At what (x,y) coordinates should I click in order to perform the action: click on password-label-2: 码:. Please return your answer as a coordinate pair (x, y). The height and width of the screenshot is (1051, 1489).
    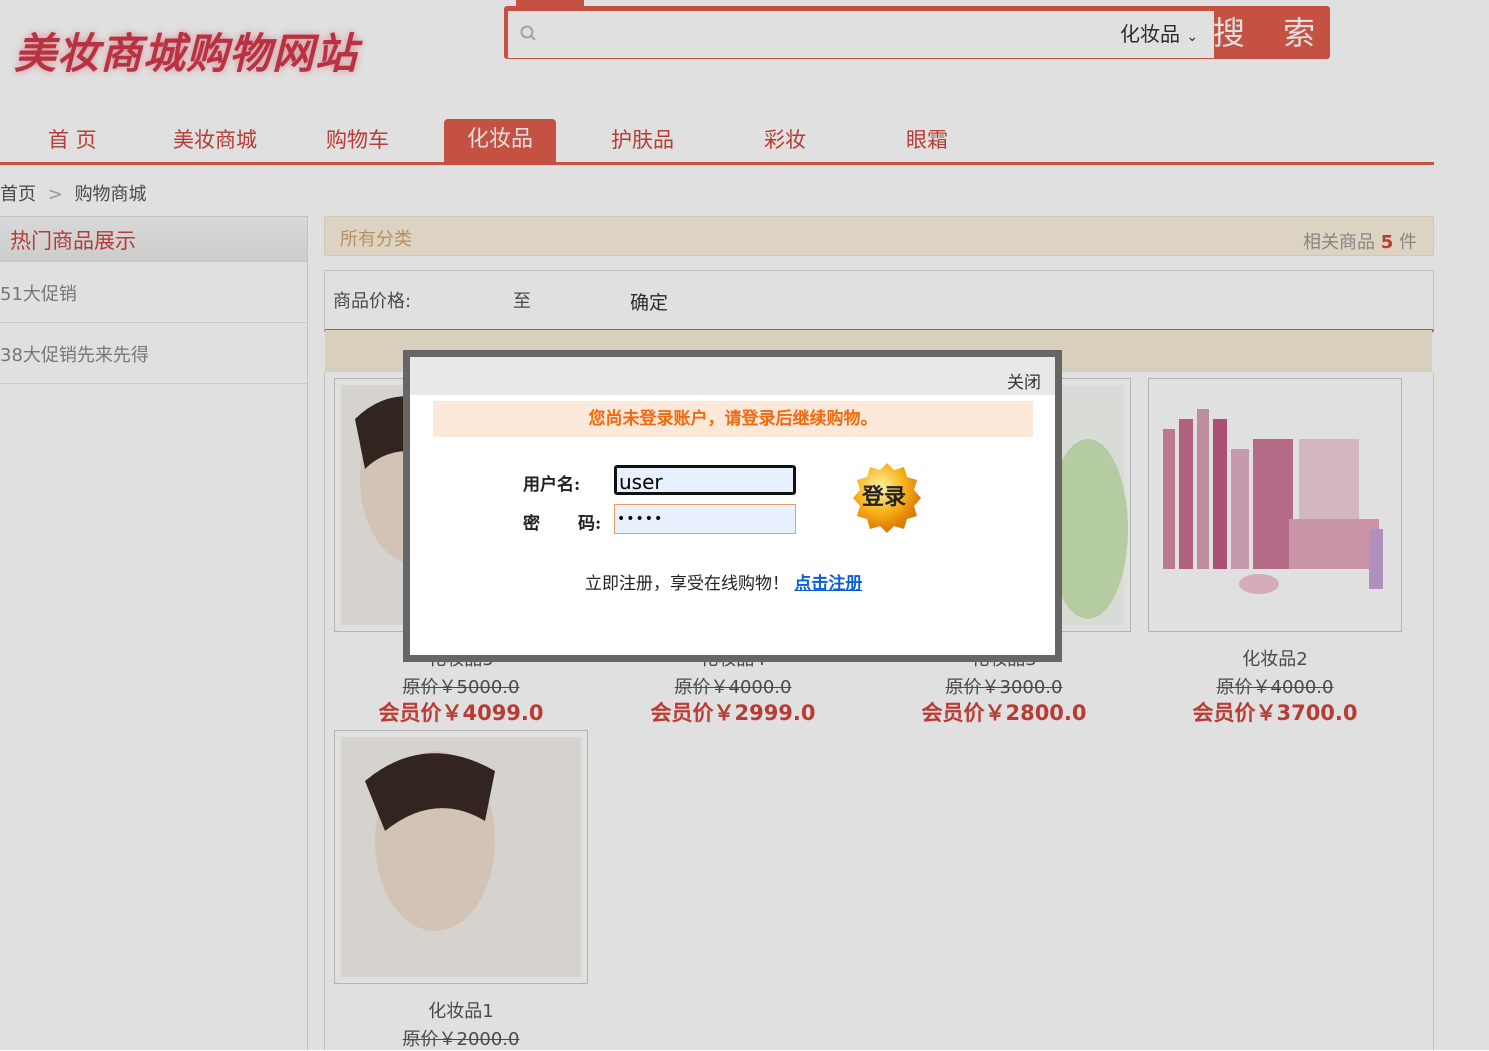
    Looking at the image, I should click on (590, 524).